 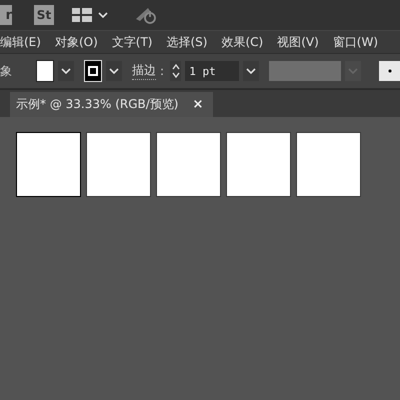 What do you see at coordinates (144, 71) in the screenshot?
I see `stroke-label: 描边` at bounding box center [144, 71].